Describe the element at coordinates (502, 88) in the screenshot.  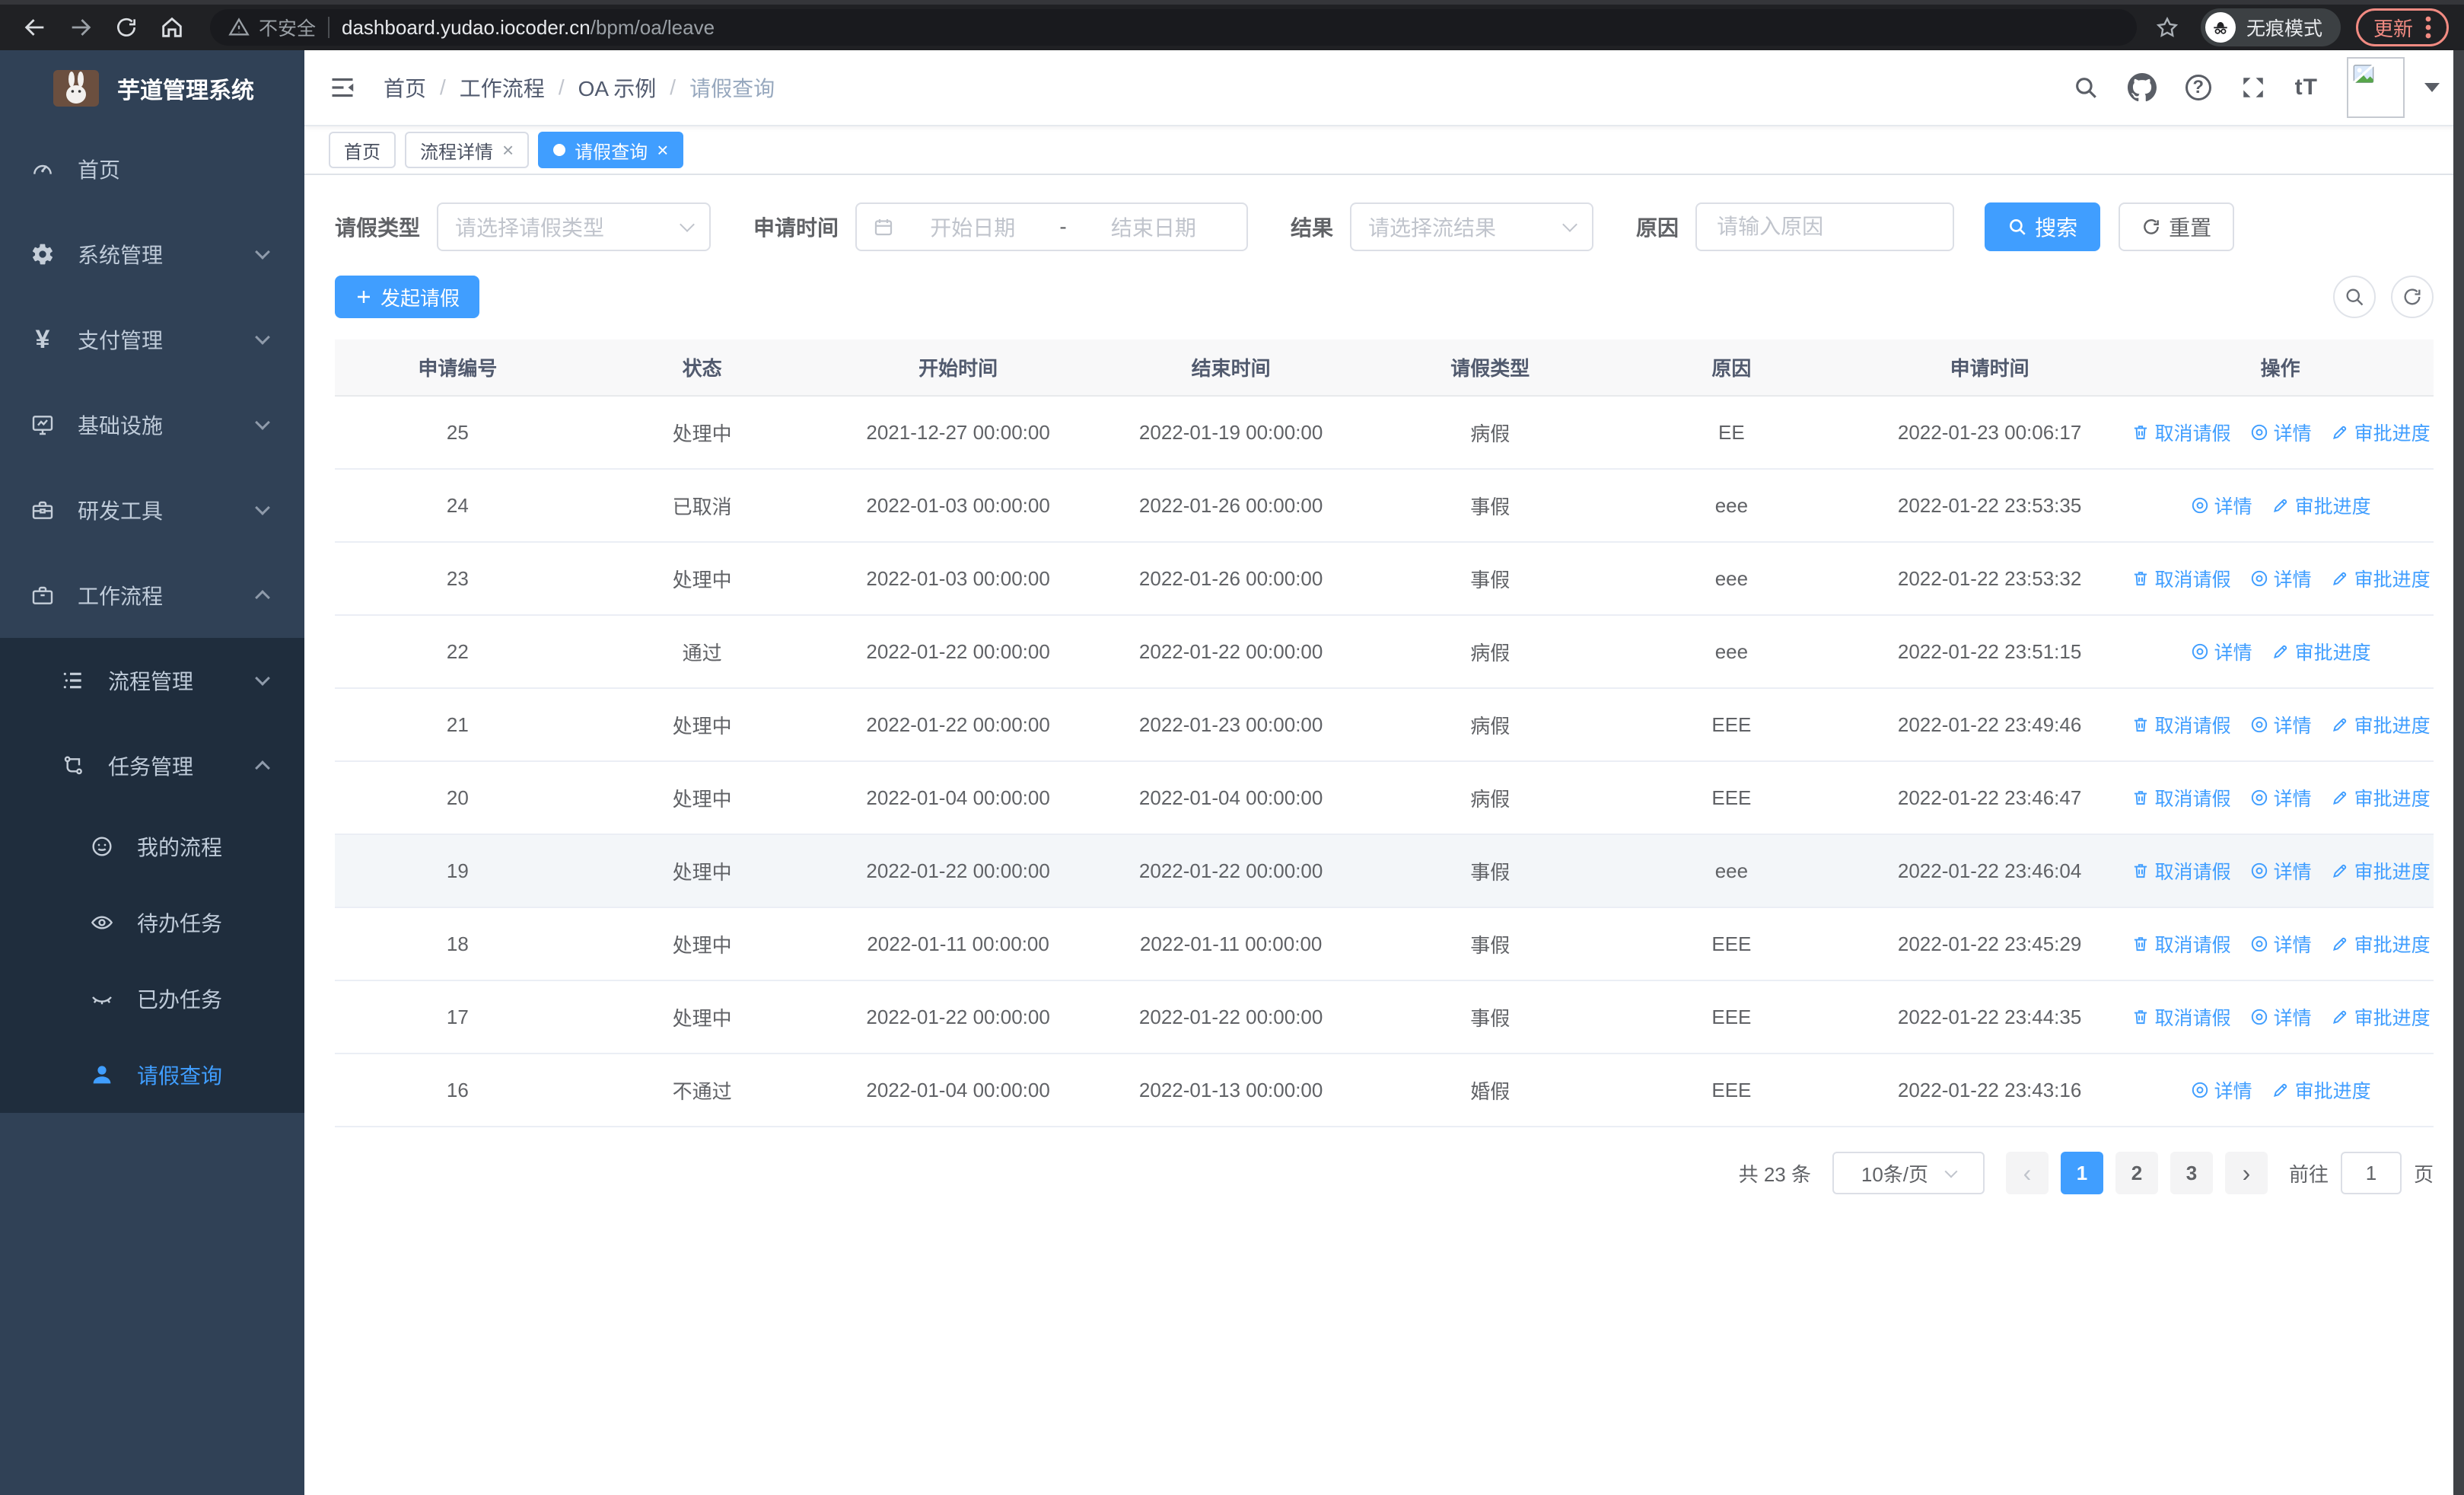
I see `breadcrumb-item: 工作流程` at that location.